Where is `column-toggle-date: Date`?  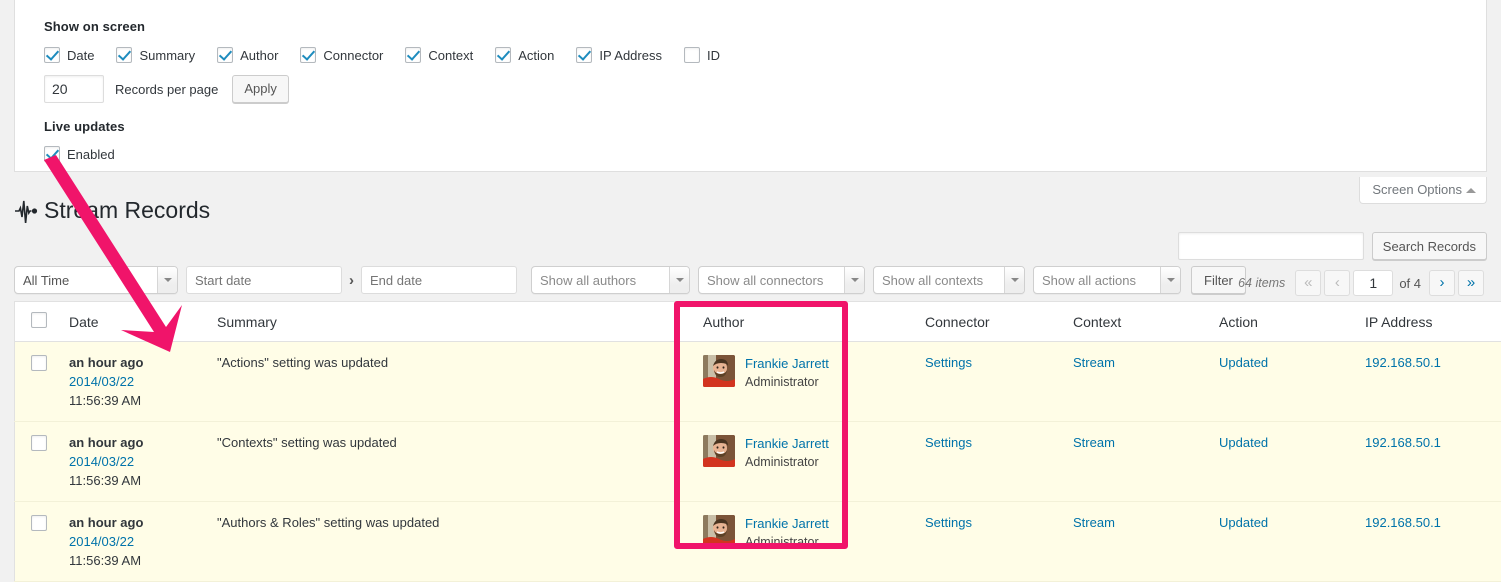 column-toggle-date: Date is located at coordinates (69, 55).